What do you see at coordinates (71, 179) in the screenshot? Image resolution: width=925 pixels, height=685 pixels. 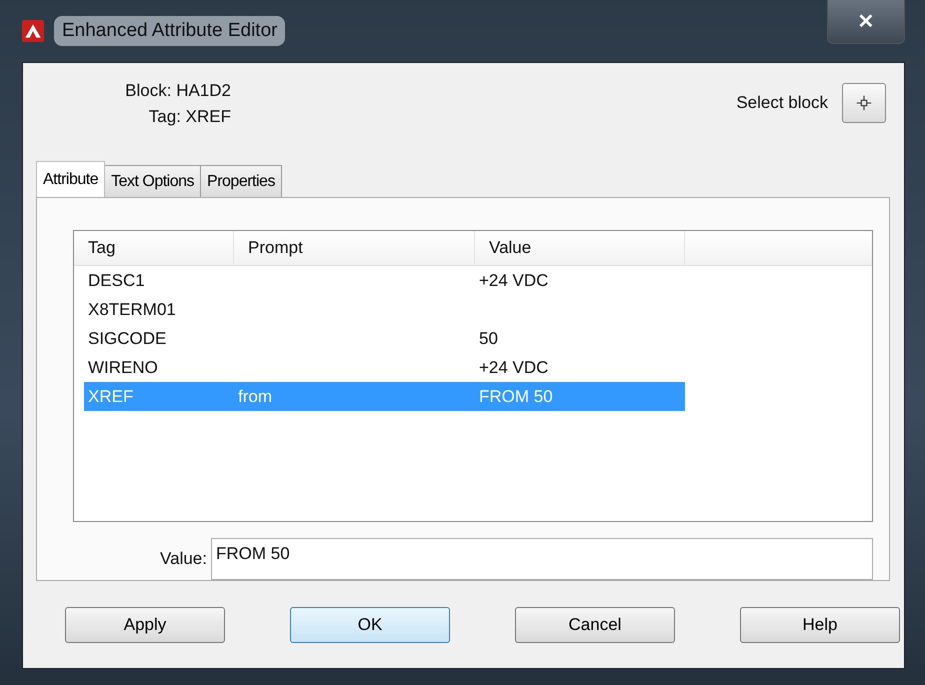 I see `tab: Attribute` at bounding box center [71, 179].